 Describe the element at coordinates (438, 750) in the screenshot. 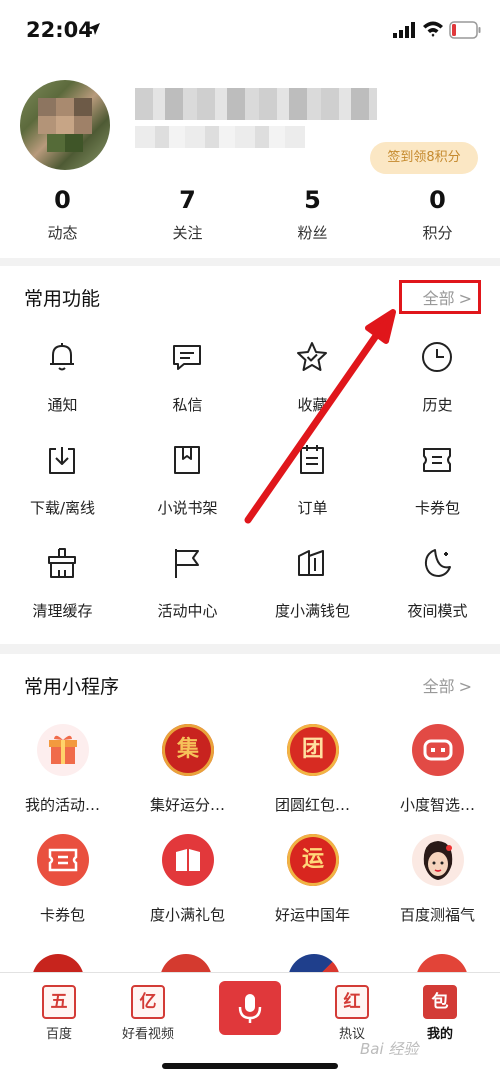

I see `robot-icon` at that location.